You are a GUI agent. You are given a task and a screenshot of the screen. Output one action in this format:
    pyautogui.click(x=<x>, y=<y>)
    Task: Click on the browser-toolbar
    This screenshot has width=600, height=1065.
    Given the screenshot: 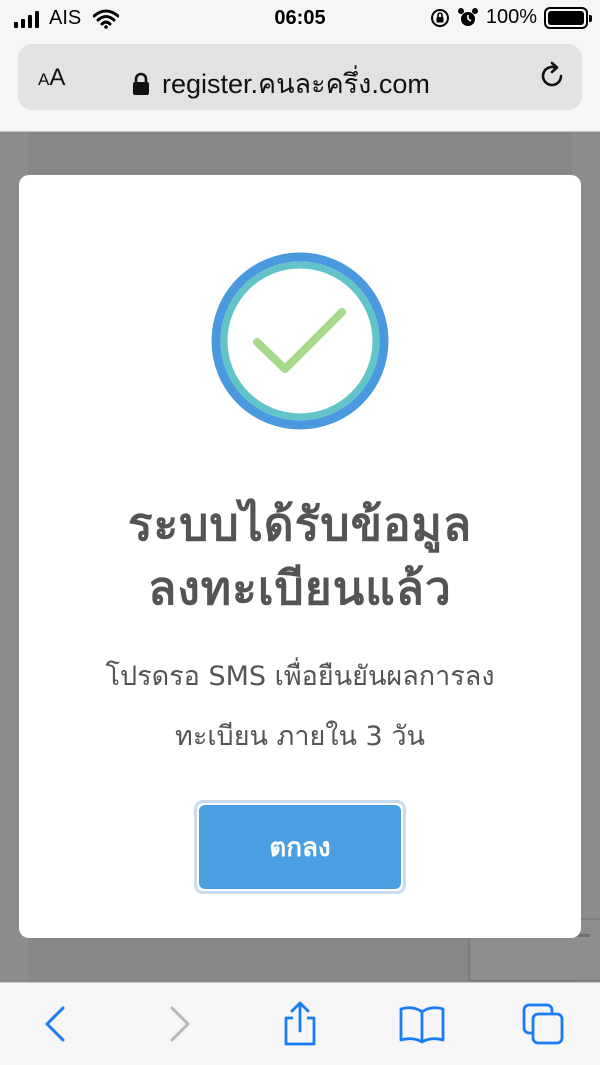 What is the action you would take?
    pyautogui.click(x=300, y=1023)
    